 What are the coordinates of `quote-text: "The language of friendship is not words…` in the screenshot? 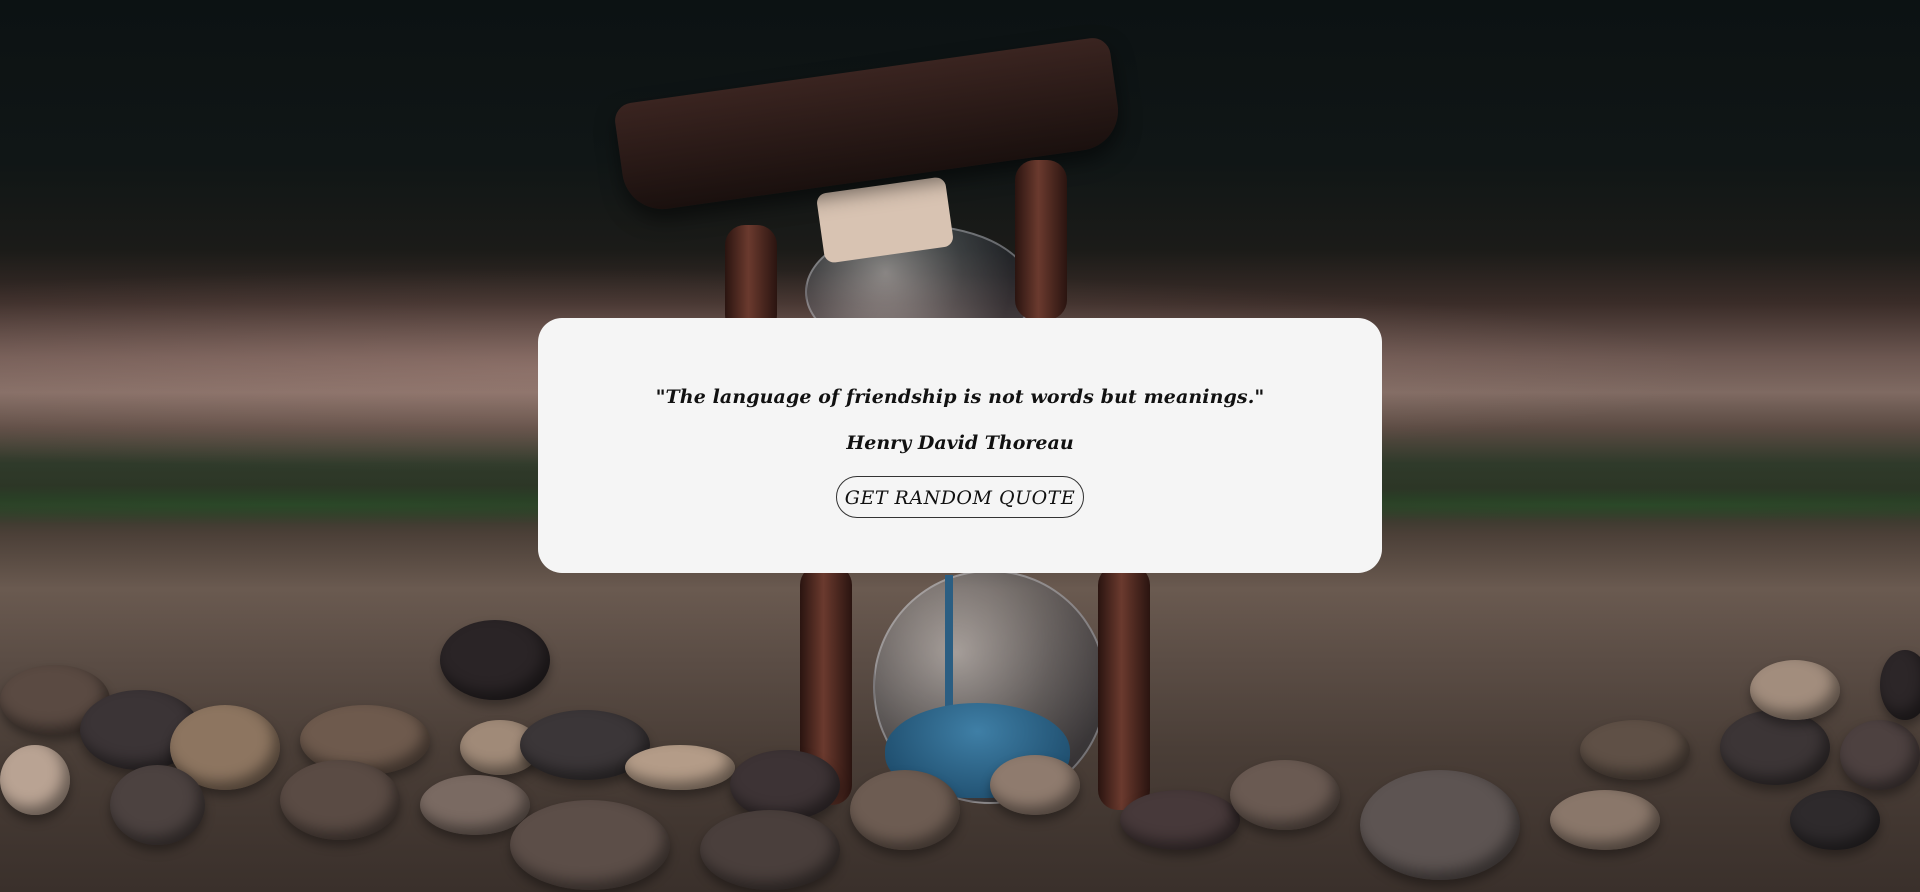 It's located at (960, 397).